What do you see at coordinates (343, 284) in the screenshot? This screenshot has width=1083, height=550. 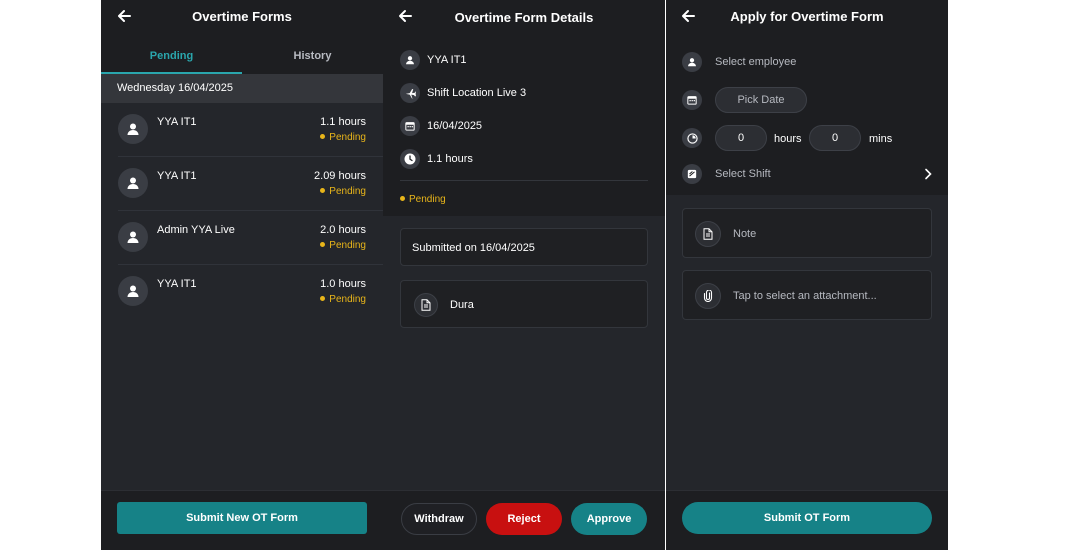 I see `overtime-hours: 1.0 hours` at bounding box center [343, 284].